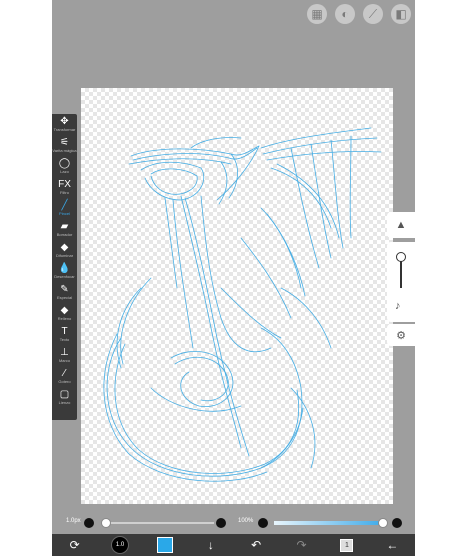  I want to click on opacity-slider-thumb, so click(383, 523).